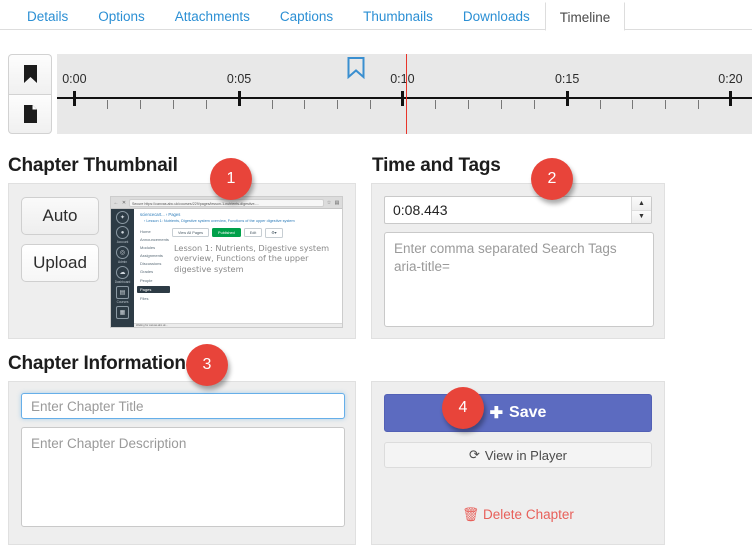 This screenshot has height=545, width=752. Describe the element at coordinates (528, 412) in the screenshot. I see `save-button-label: Save` at that location.